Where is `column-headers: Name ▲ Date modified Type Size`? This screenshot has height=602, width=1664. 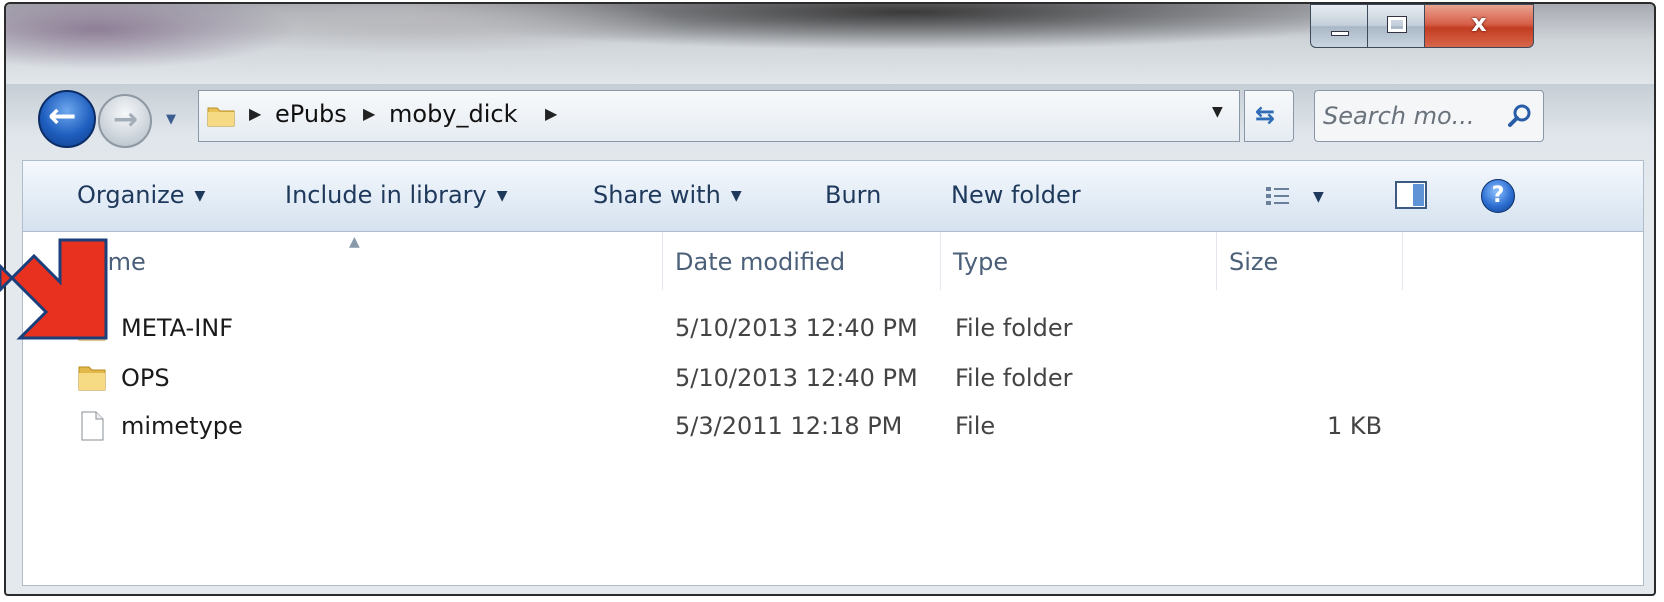
column-headers: Name ▲ Date modified Type Size is located at coordinates (833, 261).